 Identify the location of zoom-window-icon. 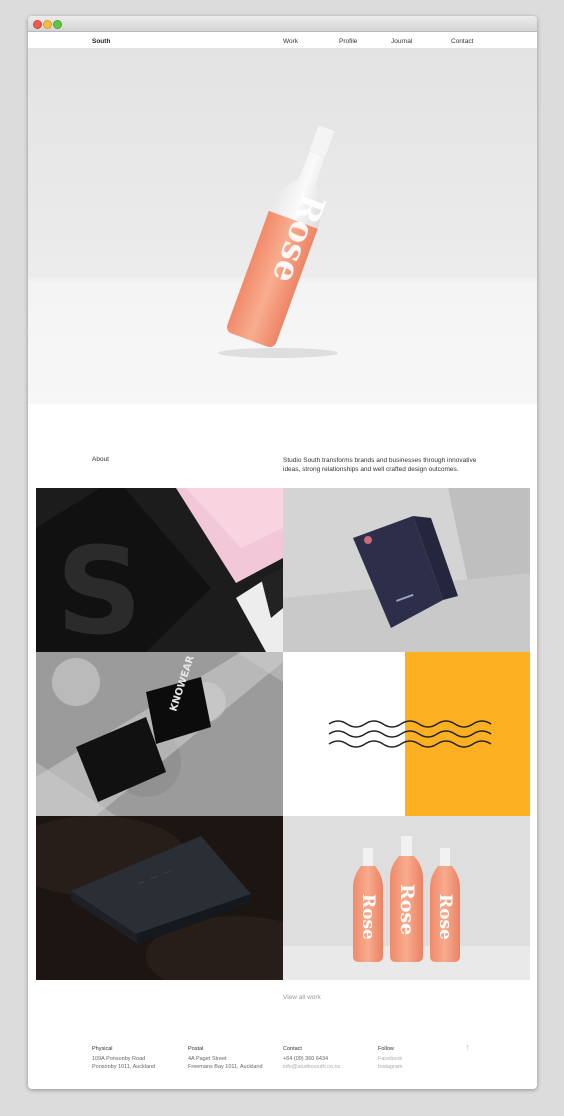
(57, 24).